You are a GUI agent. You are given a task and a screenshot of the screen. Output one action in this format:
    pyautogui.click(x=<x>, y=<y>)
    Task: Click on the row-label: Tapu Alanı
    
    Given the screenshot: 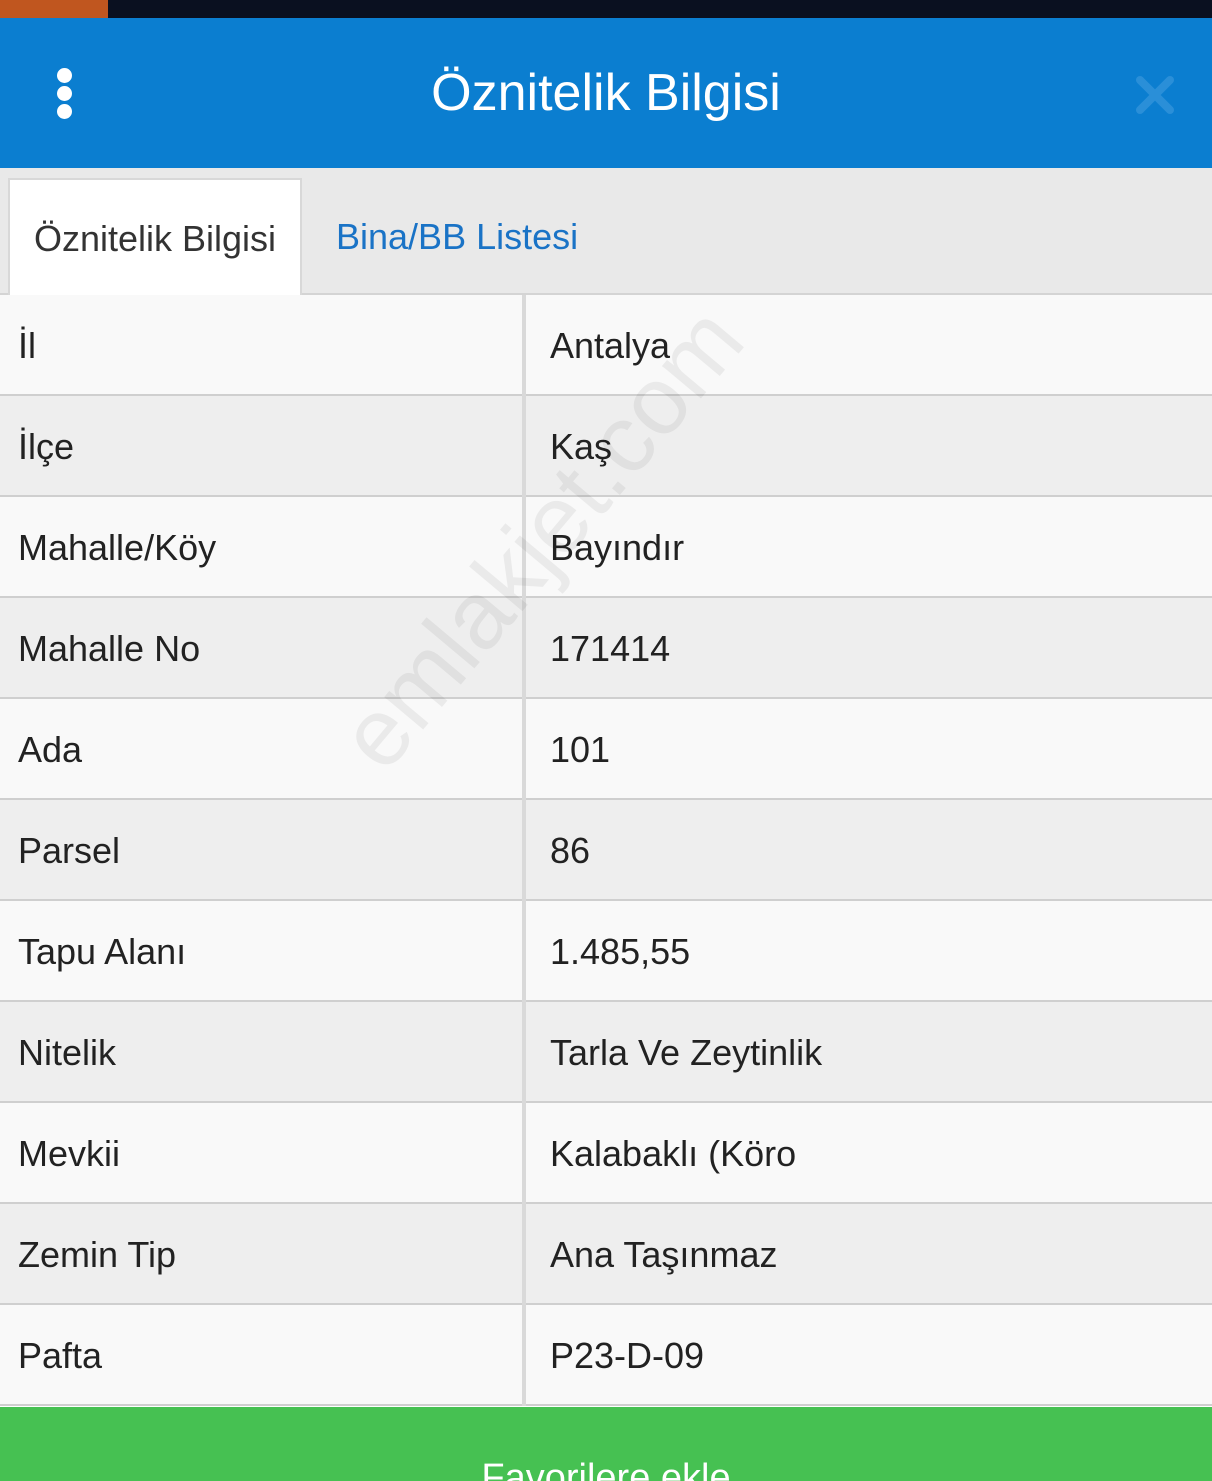 What is the action you would take?
    pyautogui.click(x=102, y=951)
    